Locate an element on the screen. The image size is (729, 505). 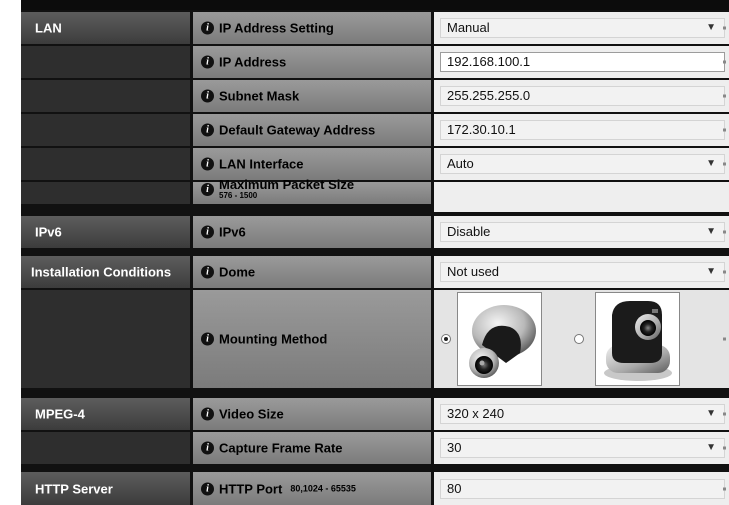
lan-interface-select: Auto ▼ is located at coordinates (582, 164).